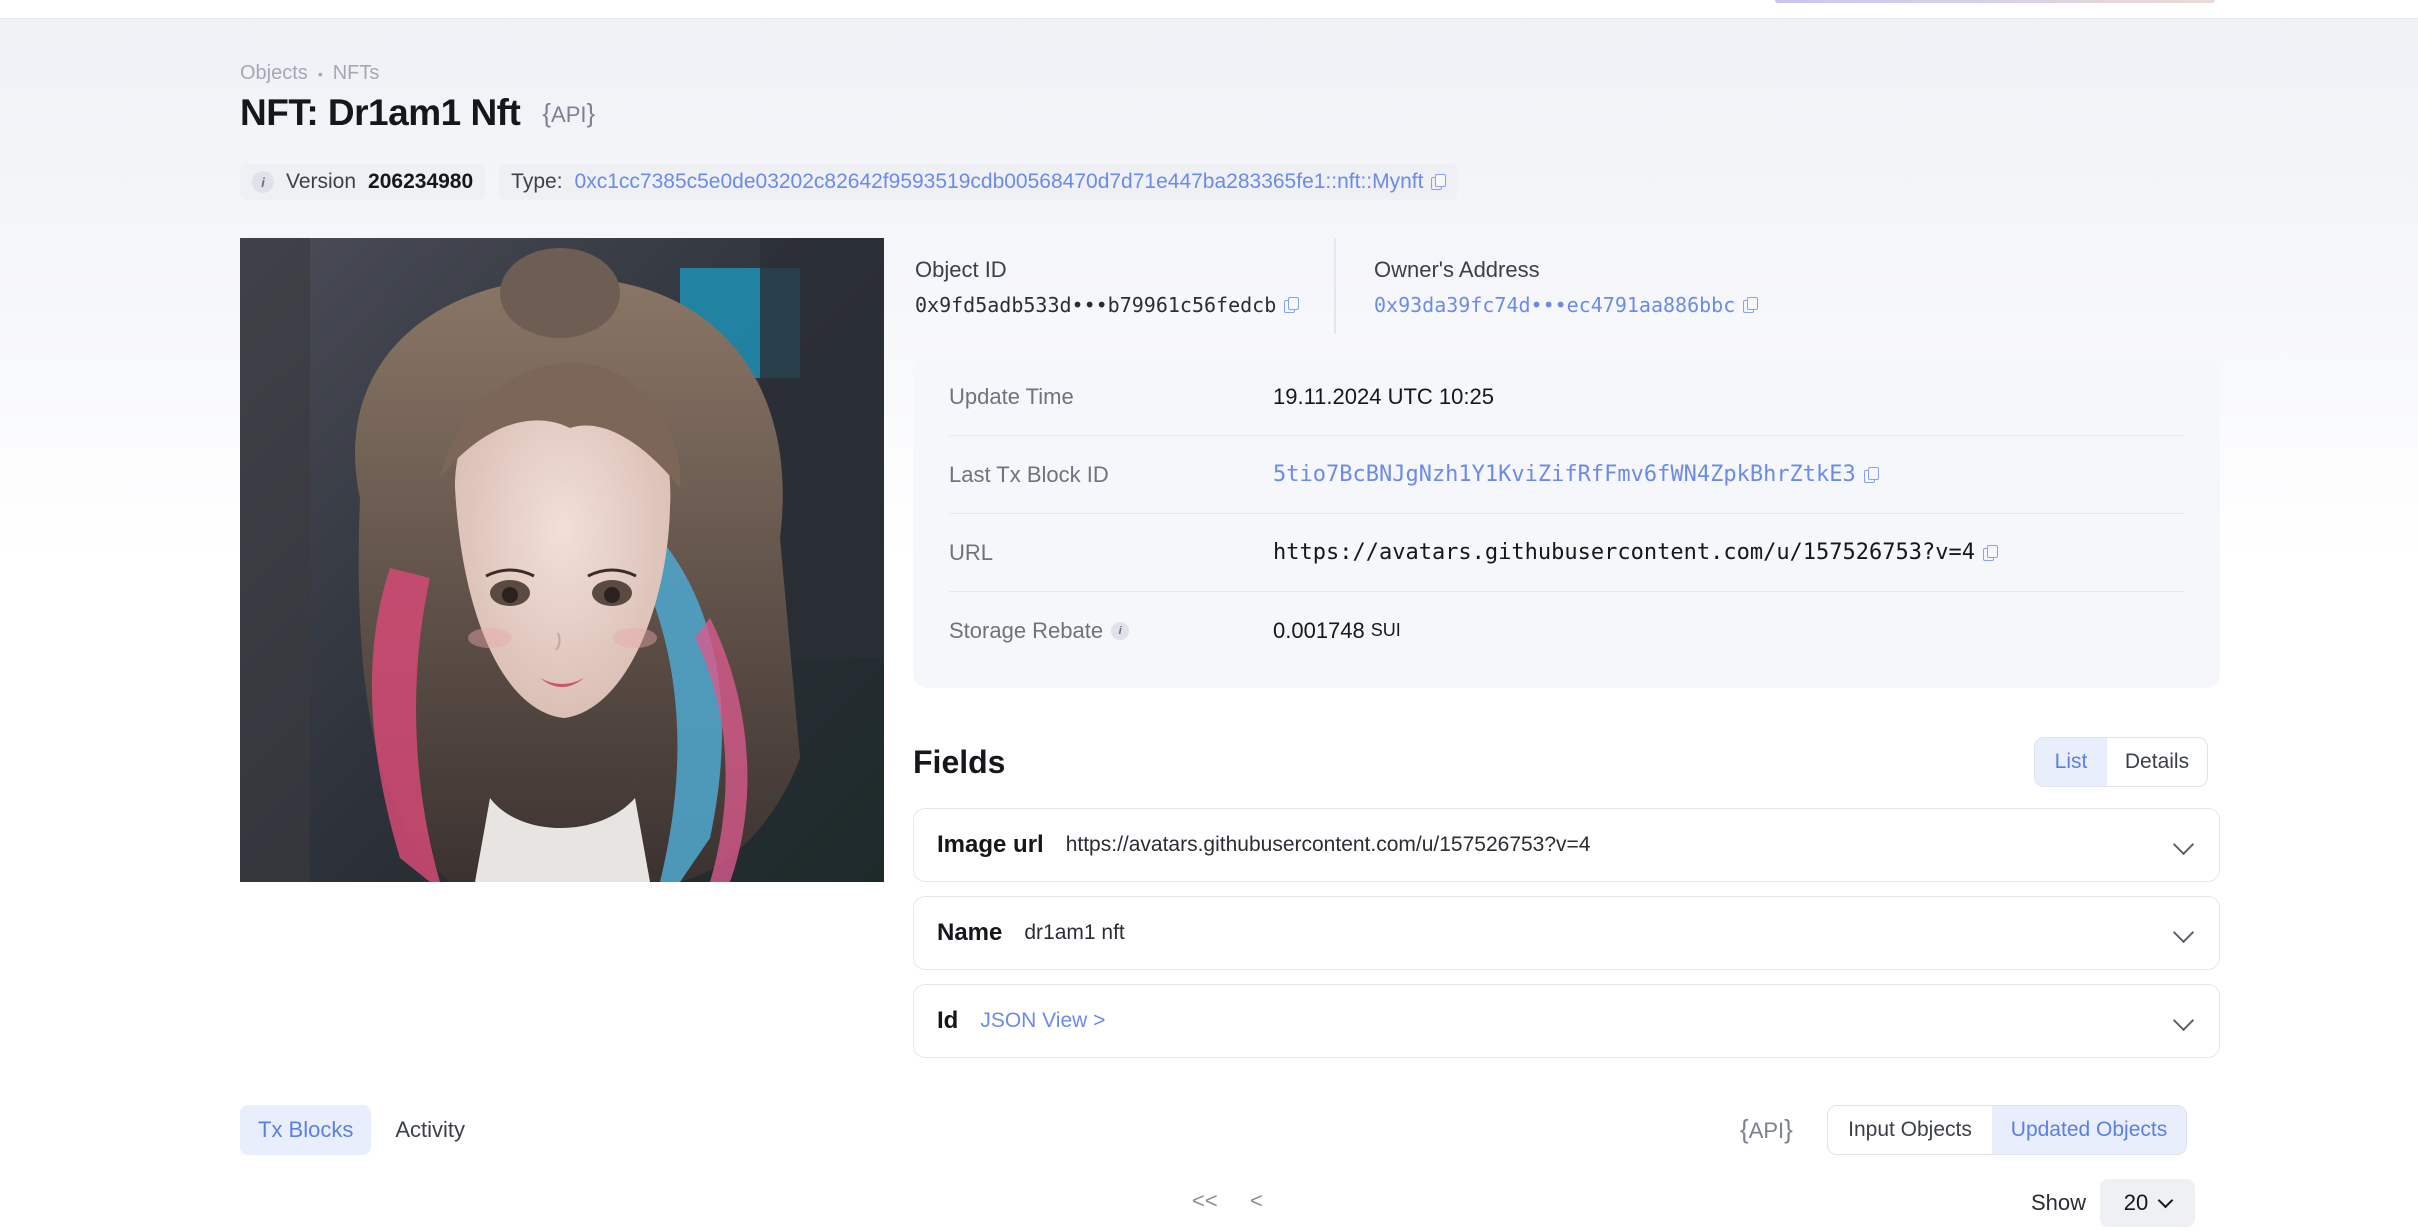 The image size is (2418, 1231). What do you see at coordinates (1074, 932) in the screenshot?
I see `field-value: dr1am1 nft` at bounding box center [1074, 932].